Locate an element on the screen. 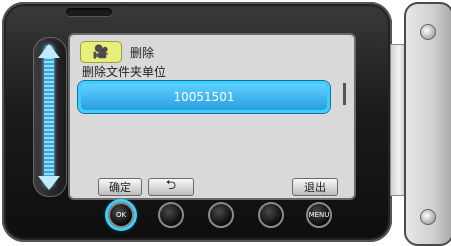 The image size is (451, 246). screen-subtitle: 删除文件夹单位 is located at coordinates (124, 72).